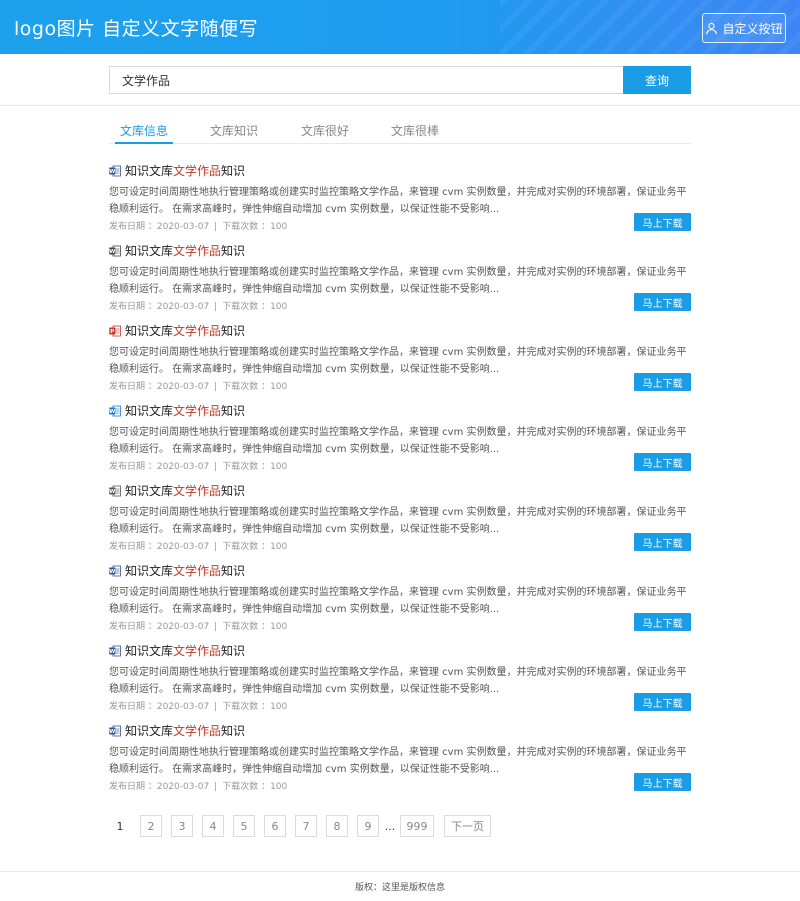 This screenshot has height=901, width=800. I want to click on page-link: 7, so click(306, 826).